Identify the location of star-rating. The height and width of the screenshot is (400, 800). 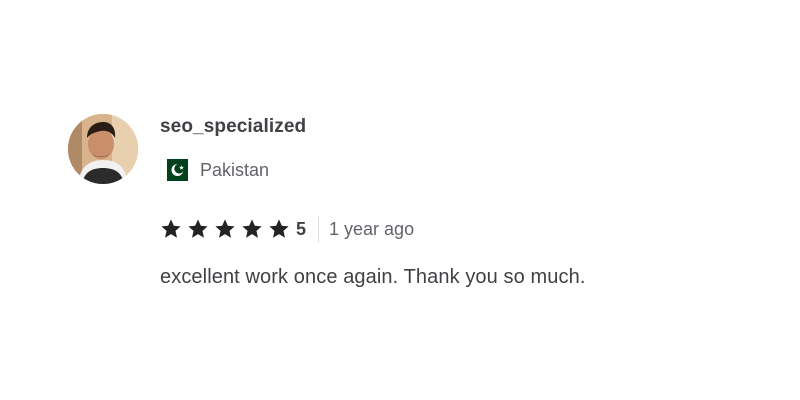
(226, 229).